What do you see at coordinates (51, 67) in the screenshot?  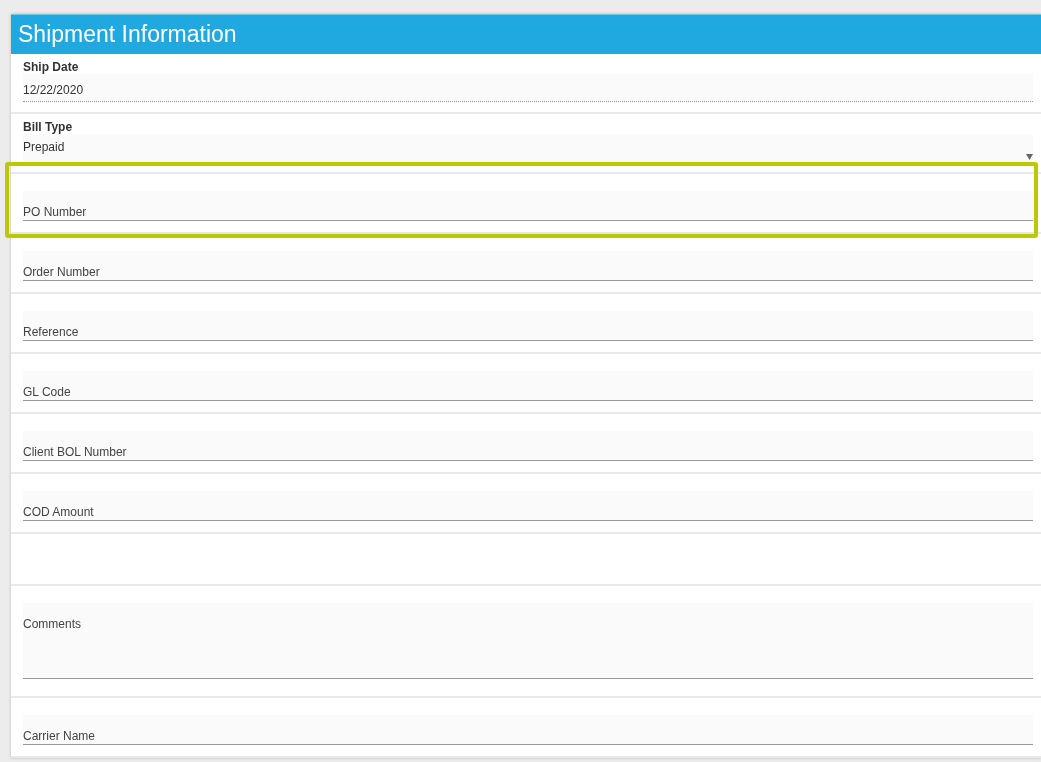 I see `field-label: Ship Date` at bounding box center [51, 67].